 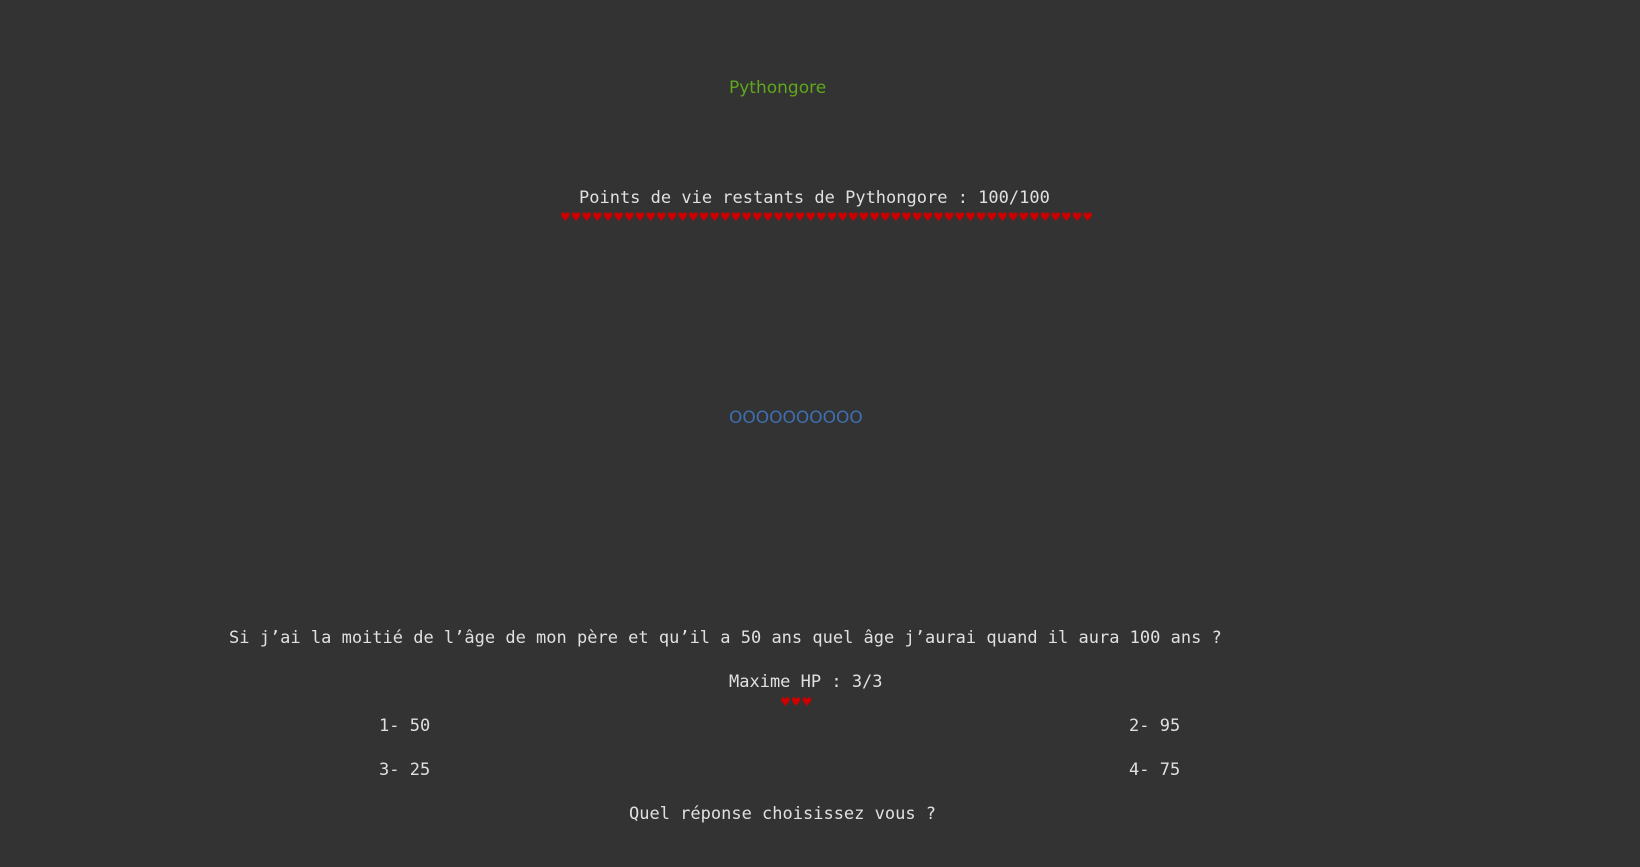 What do you see at coordinates (1154, 770) in the screenshot?
I see `answer-option-4: 4- 75` at bounding box center [1154, 770].